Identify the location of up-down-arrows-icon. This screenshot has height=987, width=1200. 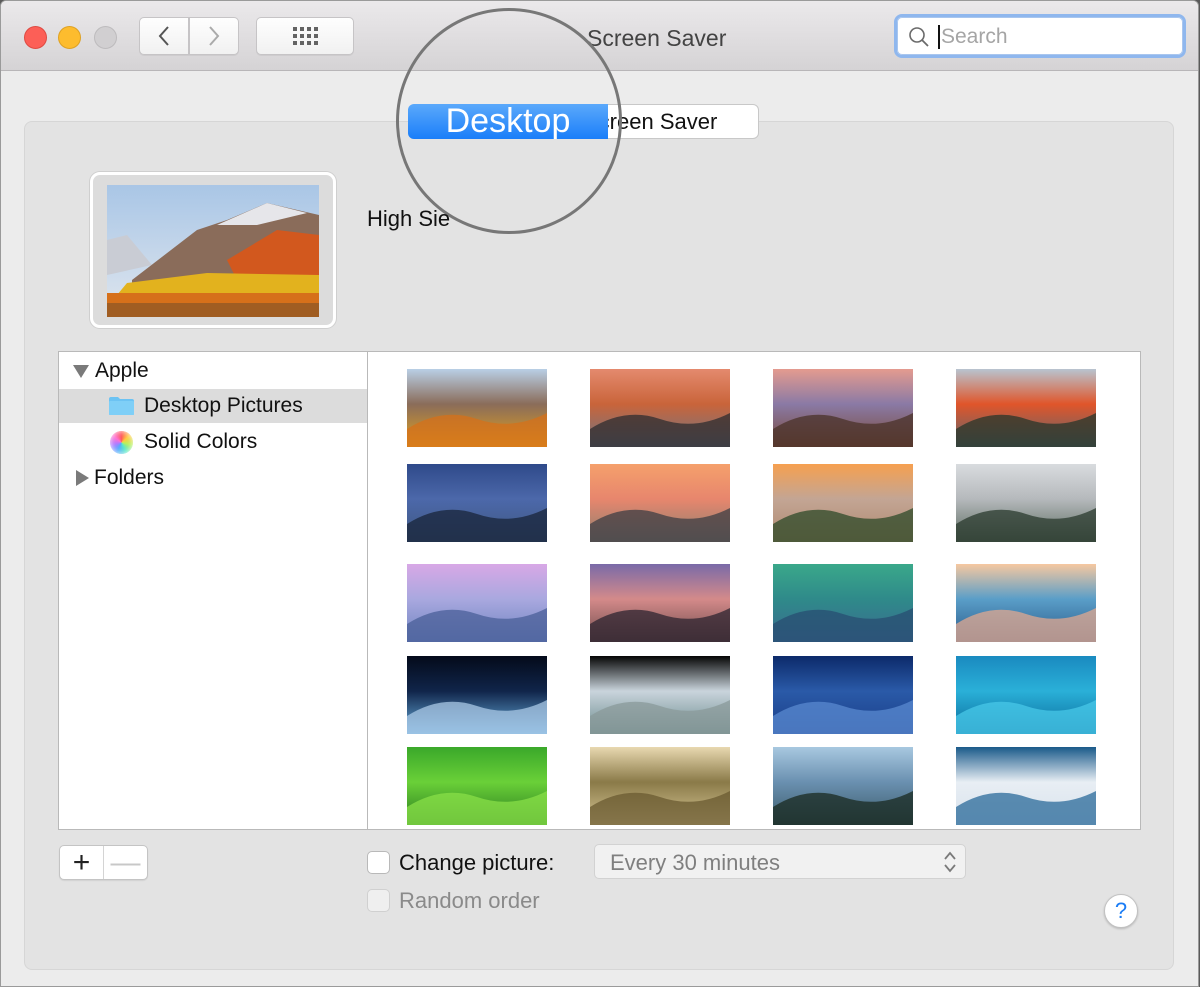
(950, 862).